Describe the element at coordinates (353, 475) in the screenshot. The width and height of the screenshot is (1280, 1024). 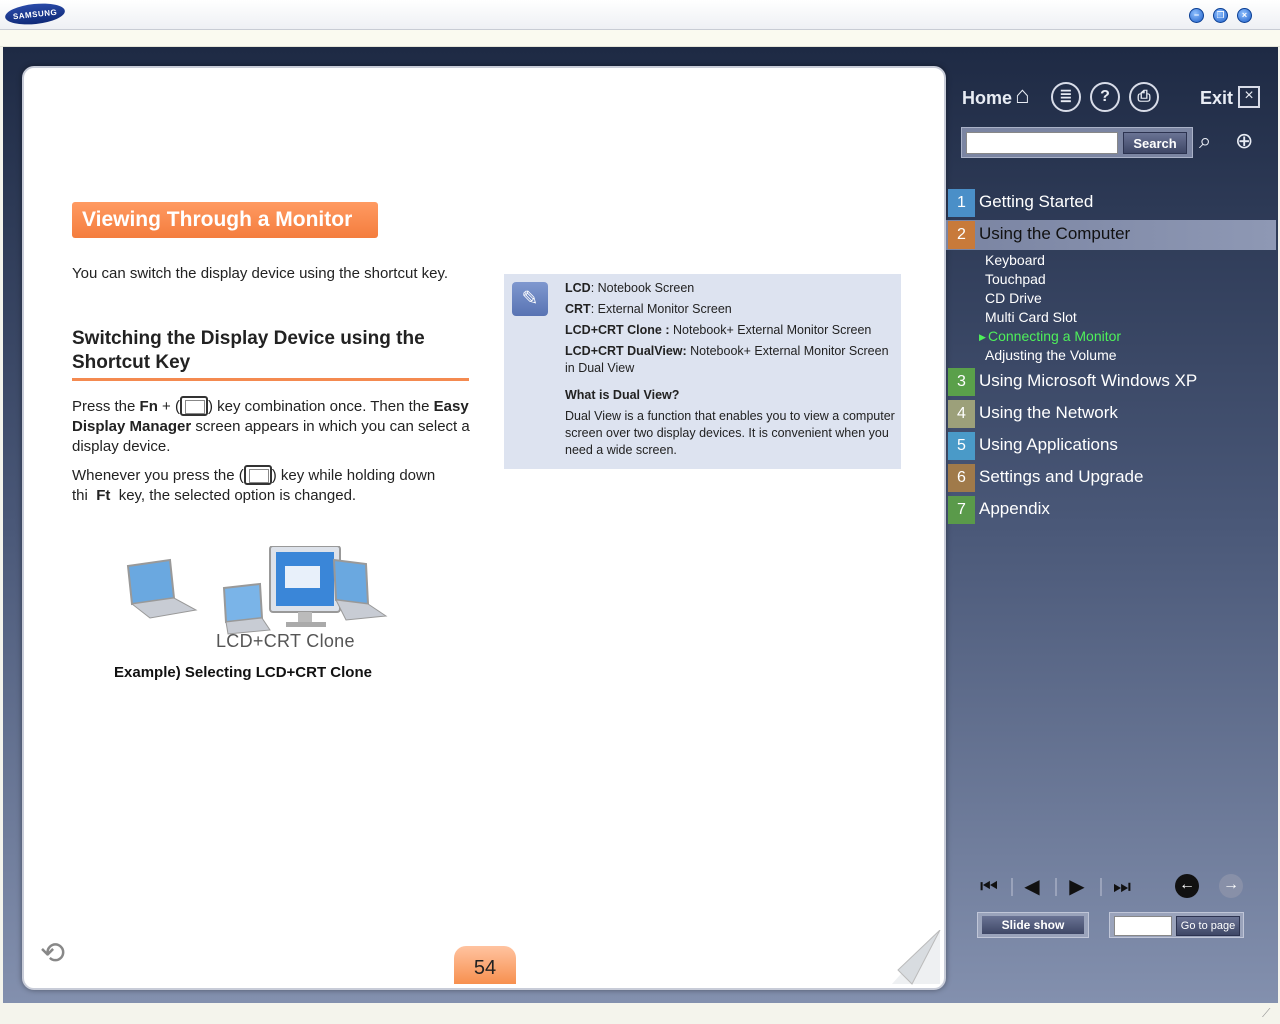
I see `text: ) key while holding down` at that location.